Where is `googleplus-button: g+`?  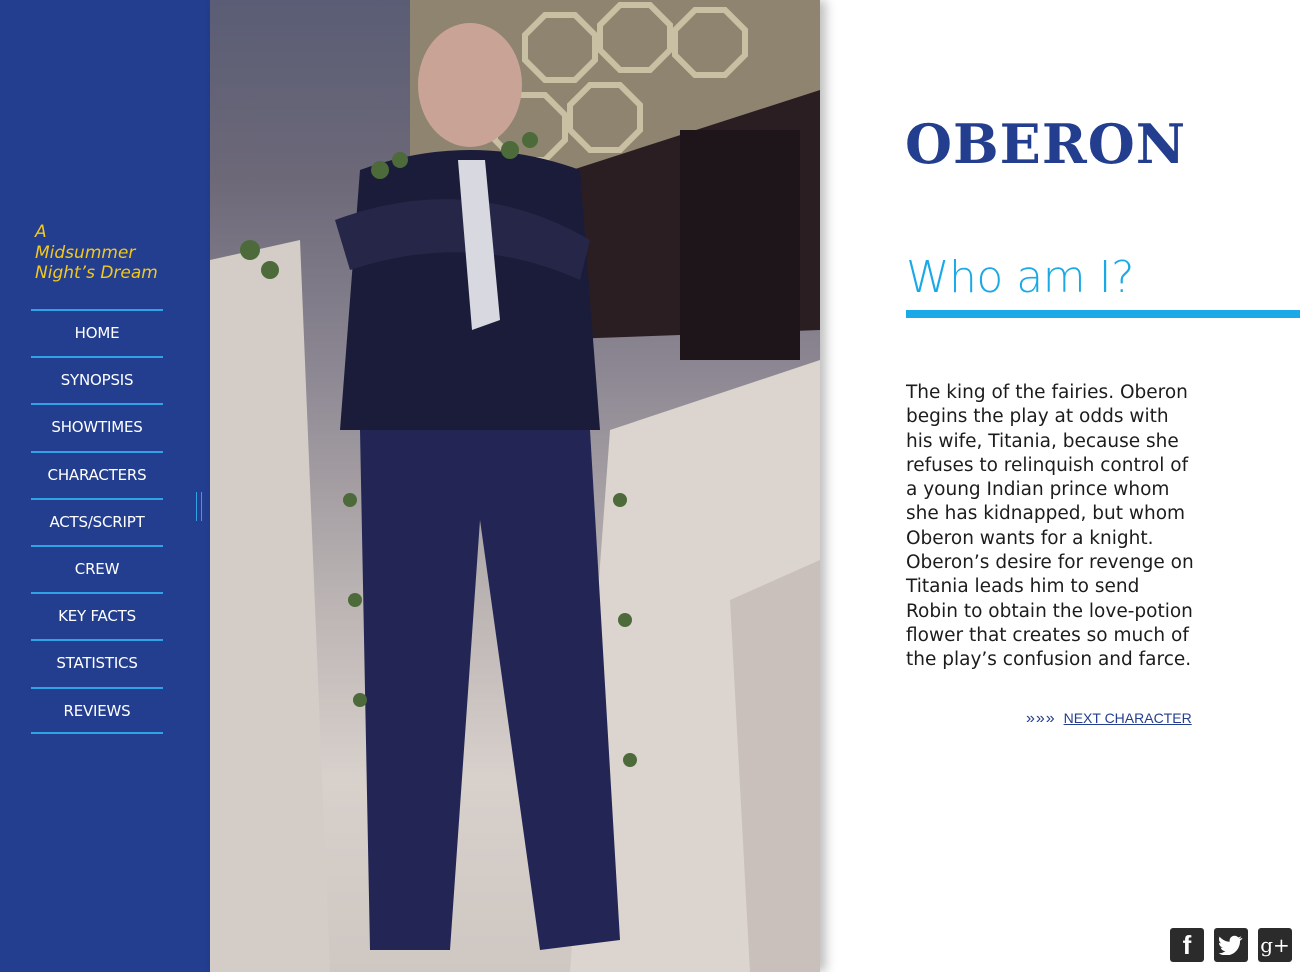 googleplus-button: g+ is located at coordinates (1275, 945).